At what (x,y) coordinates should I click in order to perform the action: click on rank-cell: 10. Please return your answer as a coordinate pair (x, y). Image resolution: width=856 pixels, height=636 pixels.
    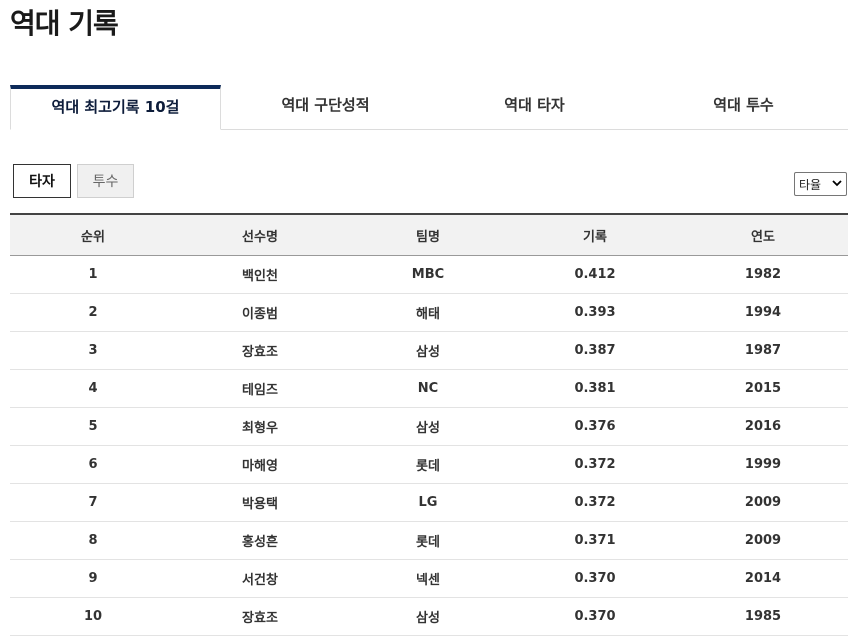
    Looking at the image, I should click on (93, 616).